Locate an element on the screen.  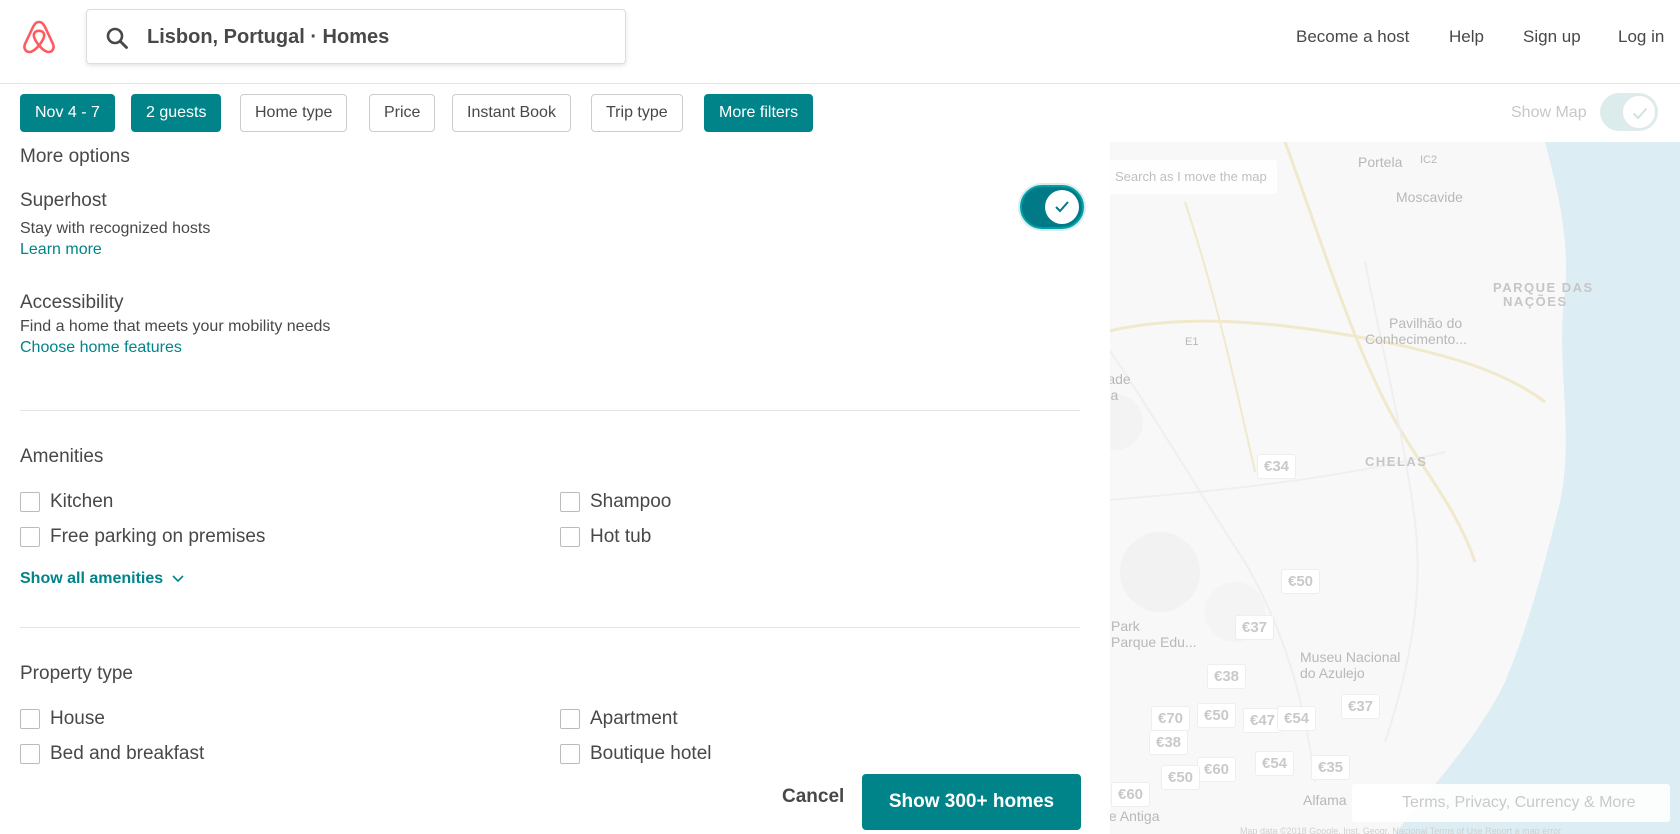
search-bar: Lisbon, Portugal · Homes is located at coordinates (356, 36).